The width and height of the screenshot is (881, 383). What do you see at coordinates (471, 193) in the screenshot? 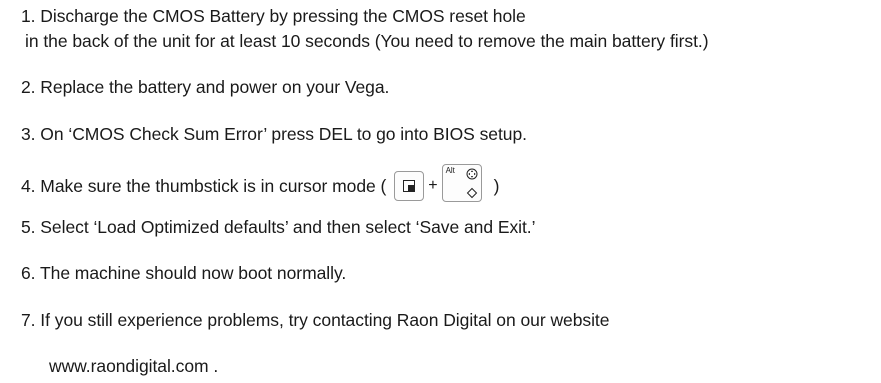
I see `diamond-button-icon` at bounding box center [471, 193].